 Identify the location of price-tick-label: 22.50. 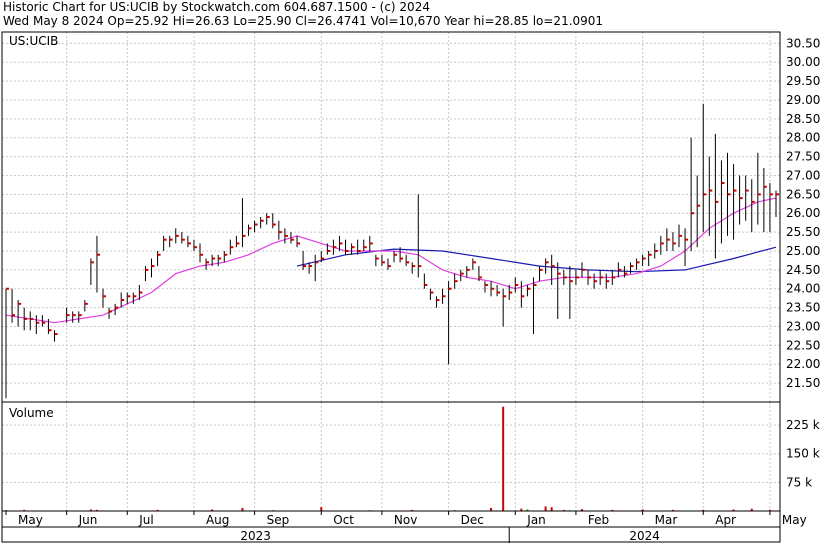
(803, 345).